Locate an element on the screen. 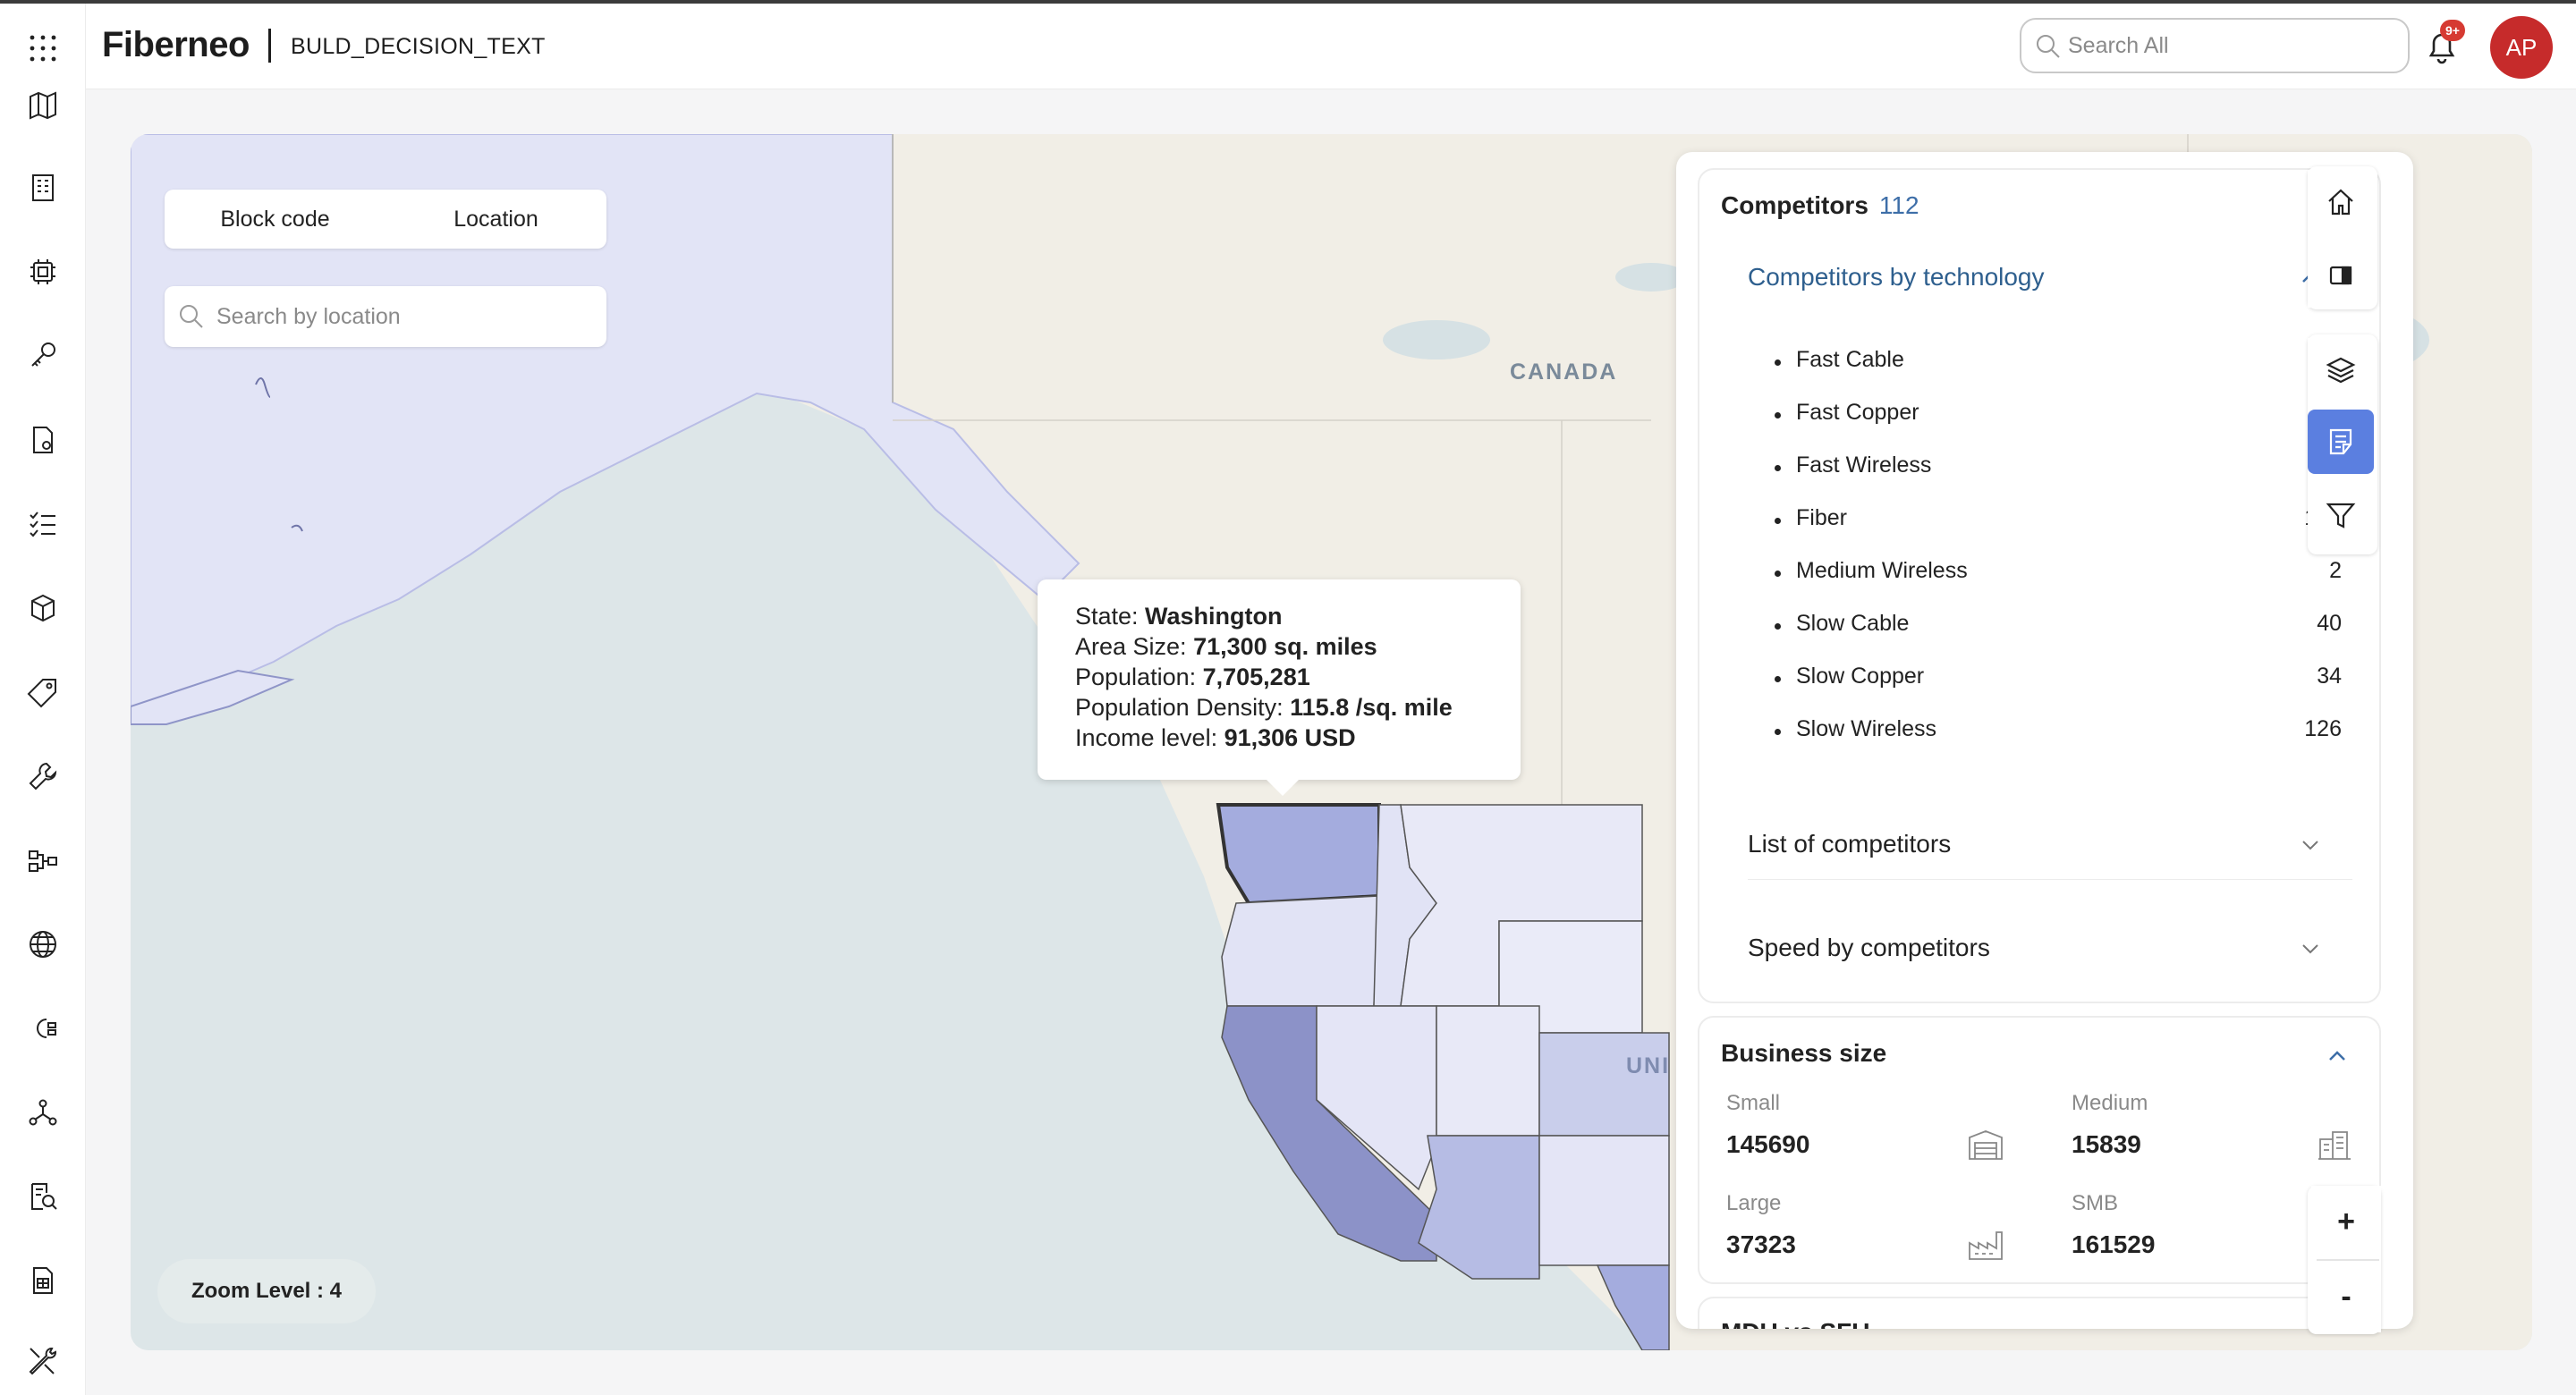 This screenshot has height=1395, width=2576. tooltip-state: State: Washington is located at coordinates (1179, 616).